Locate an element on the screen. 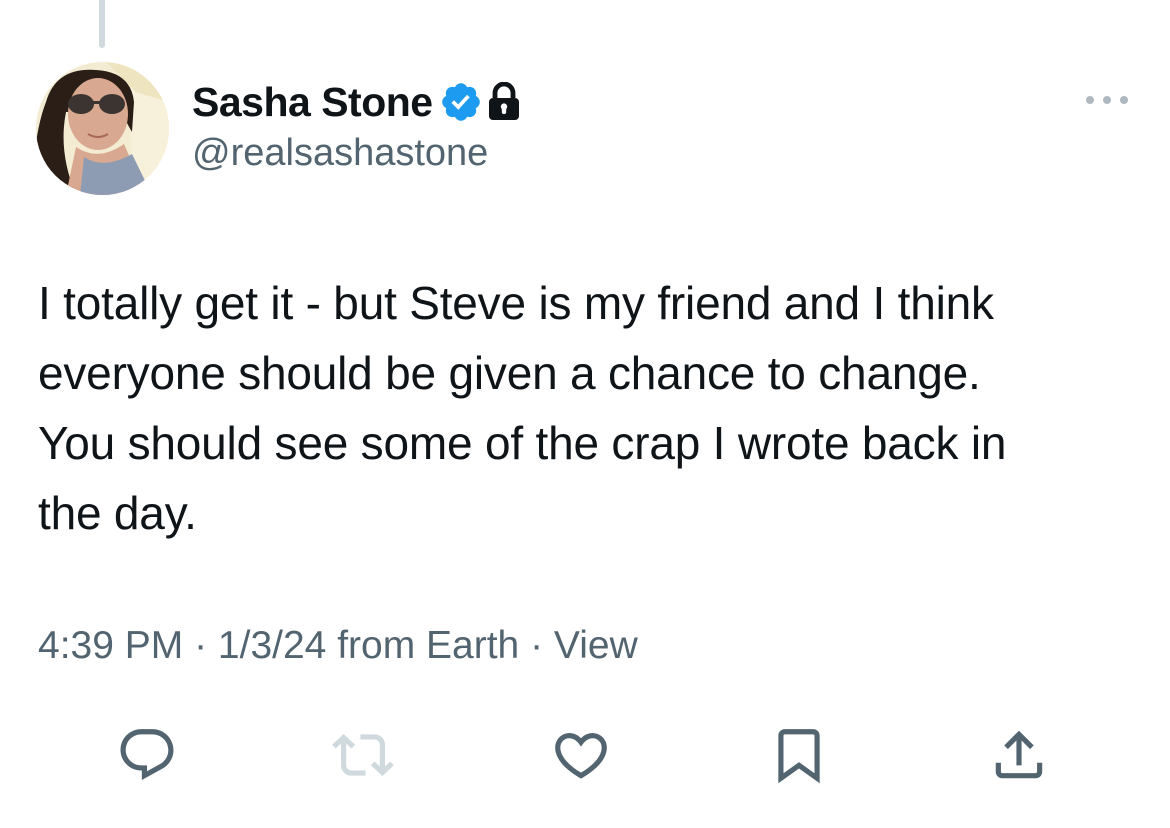 Image resolution: width=1170 pixels, height=828 pixels. reply-icon is located at coordinates (147, 755).